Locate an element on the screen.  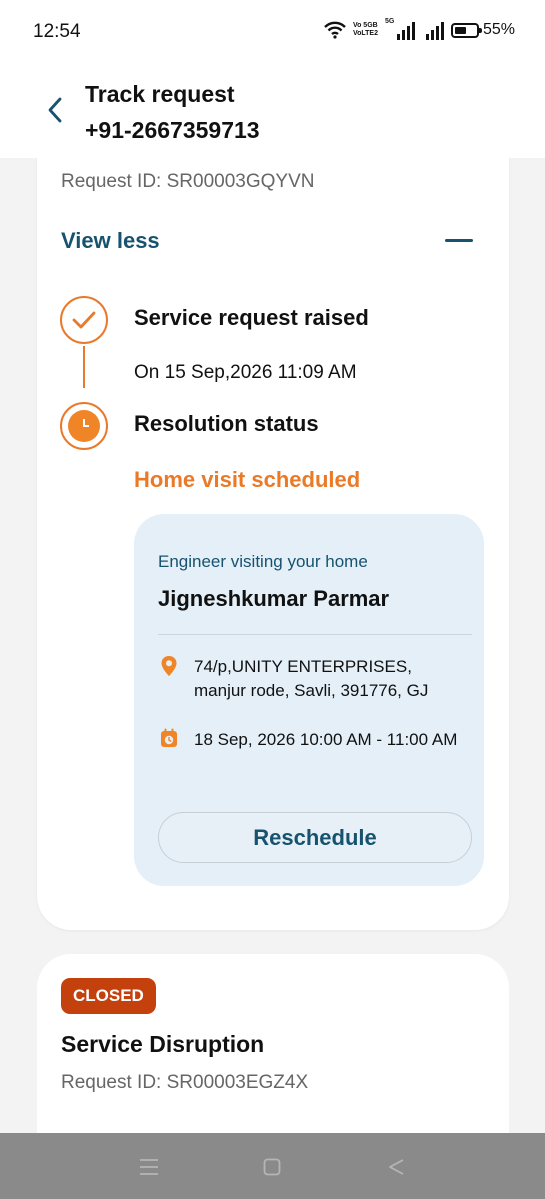
home-square-icon is located at coordinates (272, 1167).